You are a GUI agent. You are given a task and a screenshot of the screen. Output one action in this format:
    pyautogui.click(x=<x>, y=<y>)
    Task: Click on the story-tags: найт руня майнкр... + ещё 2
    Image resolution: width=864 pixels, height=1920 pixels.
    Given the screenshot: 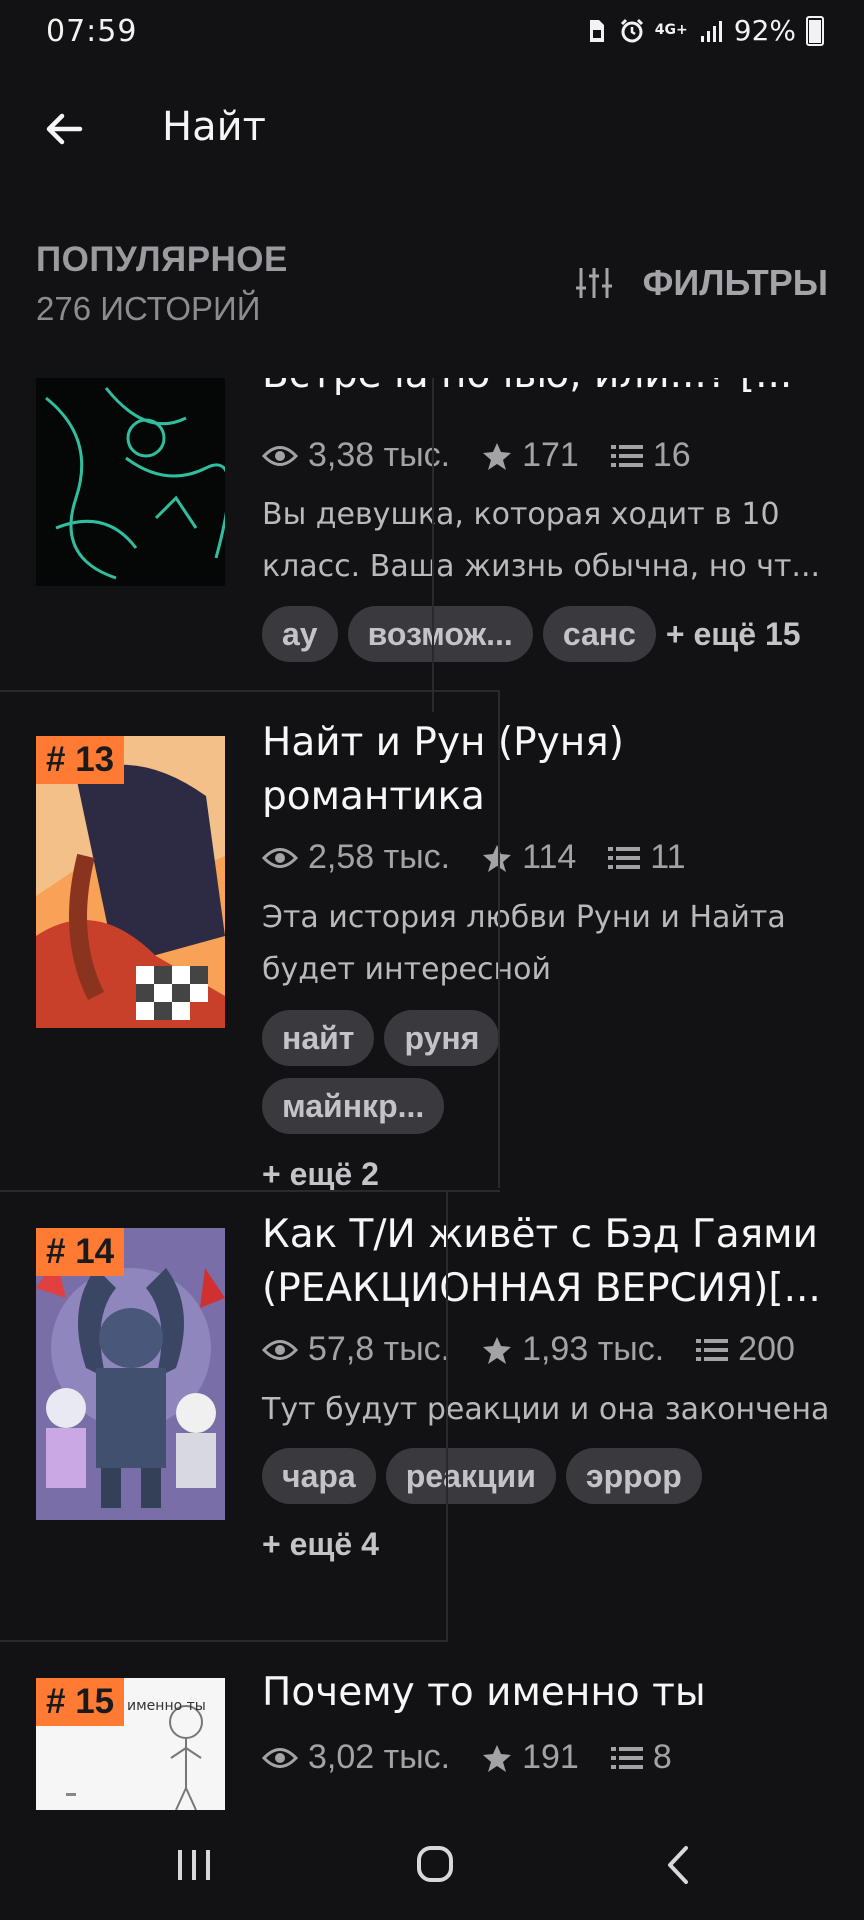 What is the action you would take?
    pyautogui.click(x=413, y=1106)
    